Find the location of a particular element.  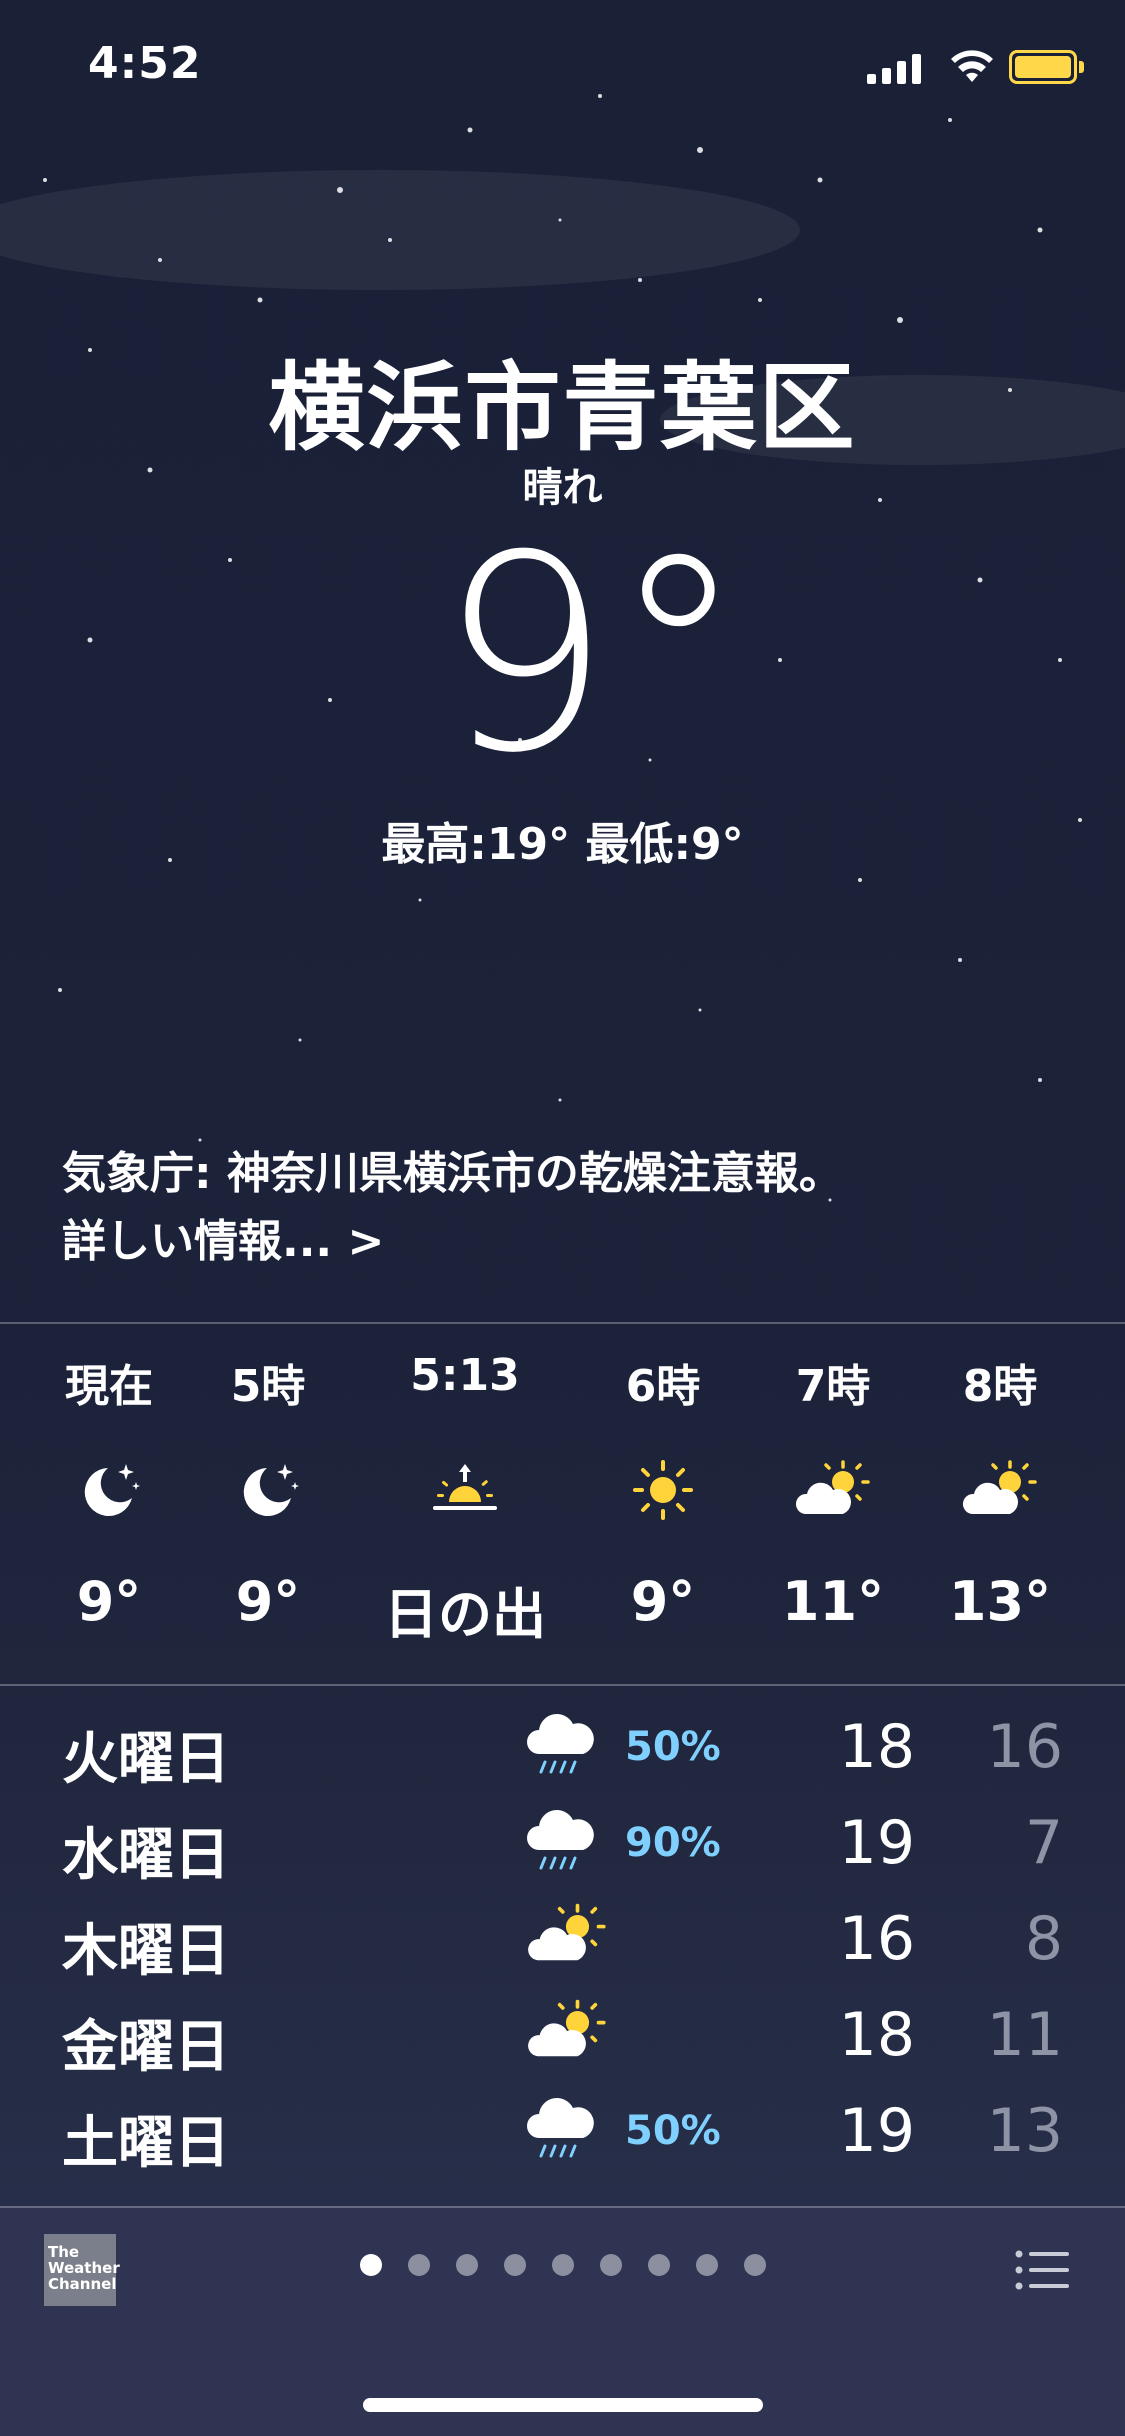

hour-label: 6時 is located at coordinates (663, 1386).